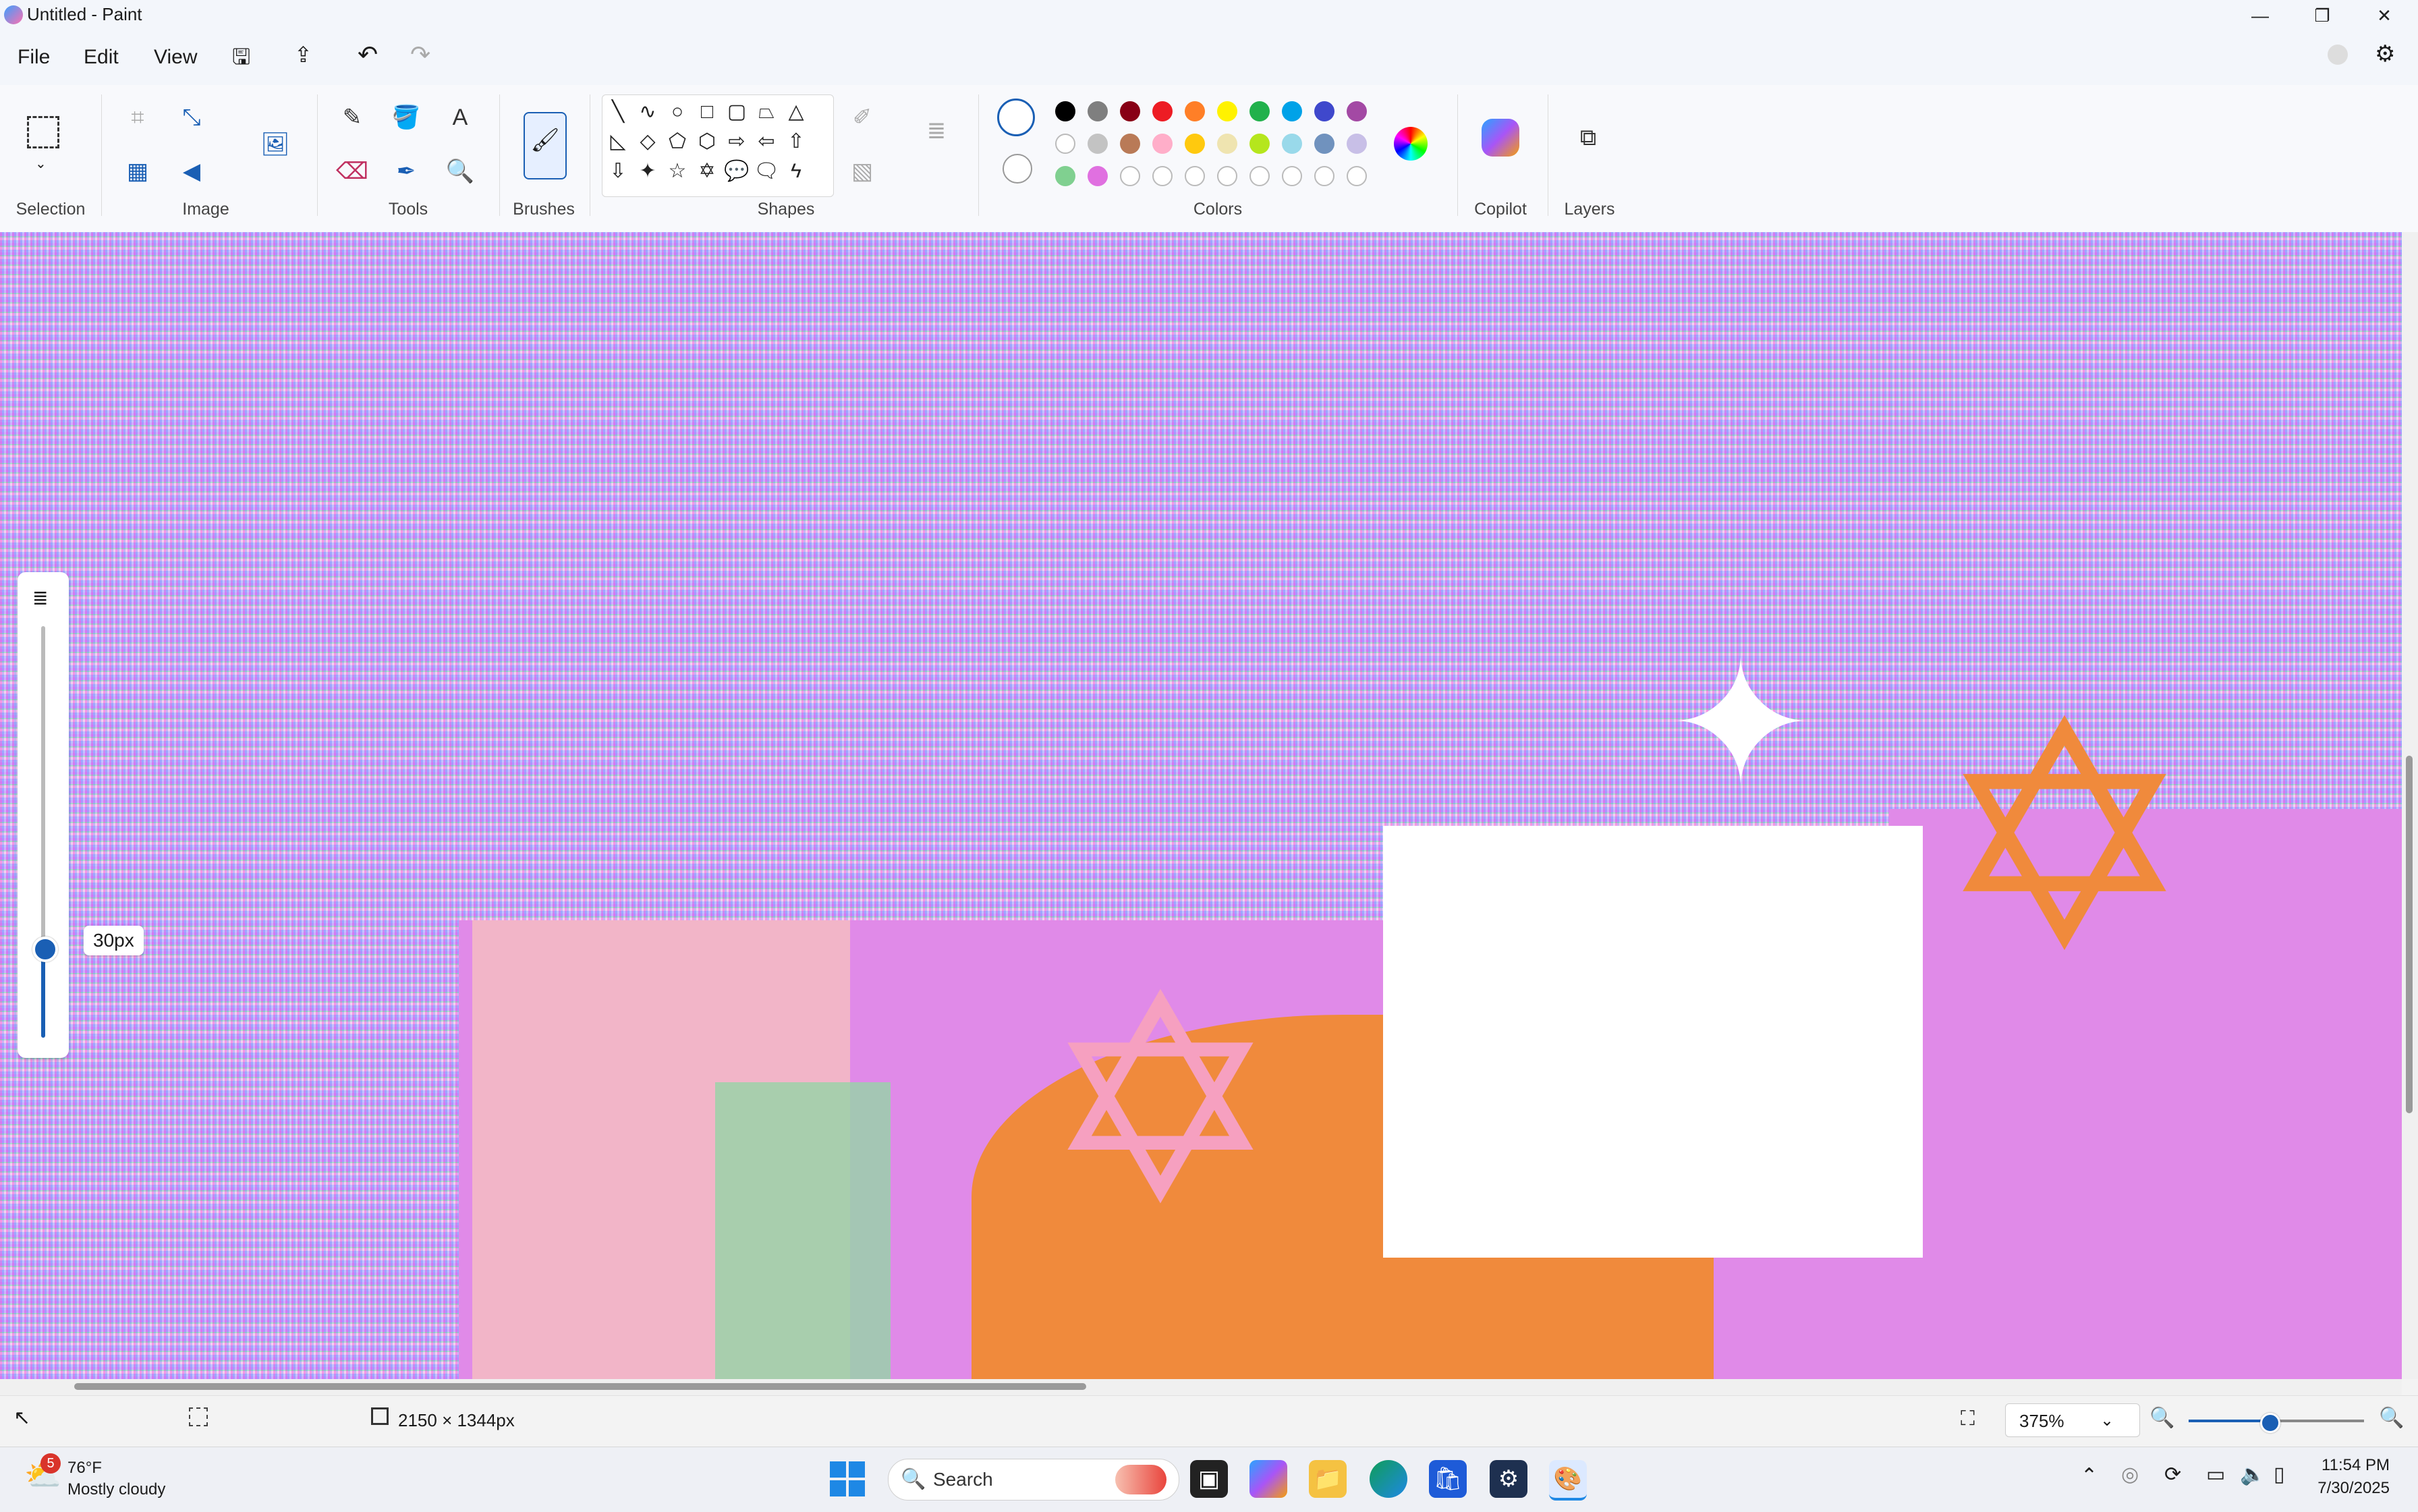  I want to click on settings-gear-icon: ⚙, so click(2385, 53).